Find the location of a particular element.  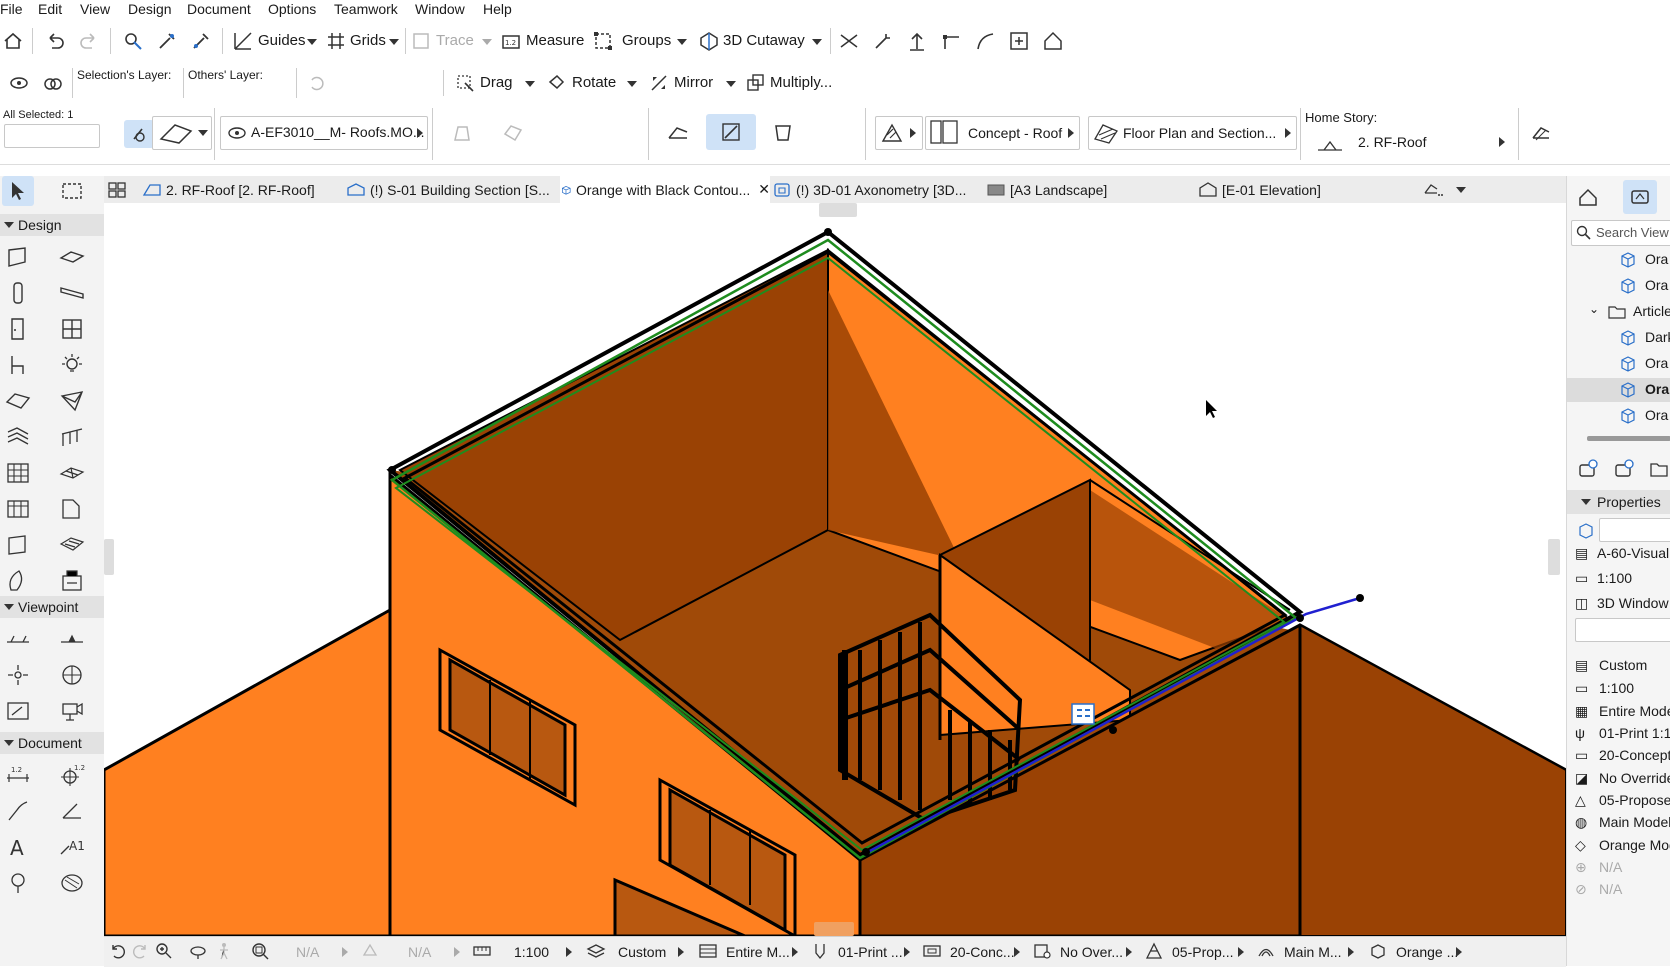

top-scroll-handle is located at coordinates (838, 210).